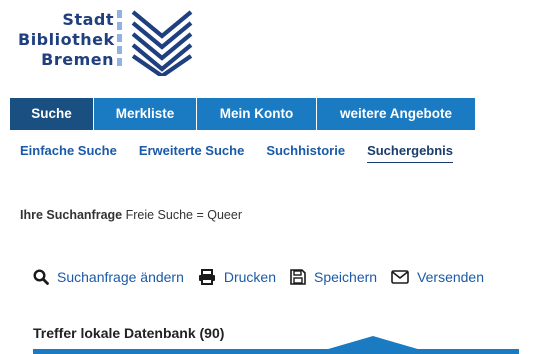 Image resolution: width=552 pixels, height=354 pixels. I want to click on tab-mein-konto: Mein Konto, so click(257, 114).